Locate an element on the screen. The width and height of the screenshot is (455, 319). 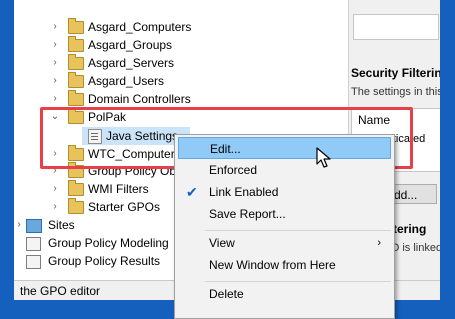
menu-item-view: View › is located at coordinates (284, 243).